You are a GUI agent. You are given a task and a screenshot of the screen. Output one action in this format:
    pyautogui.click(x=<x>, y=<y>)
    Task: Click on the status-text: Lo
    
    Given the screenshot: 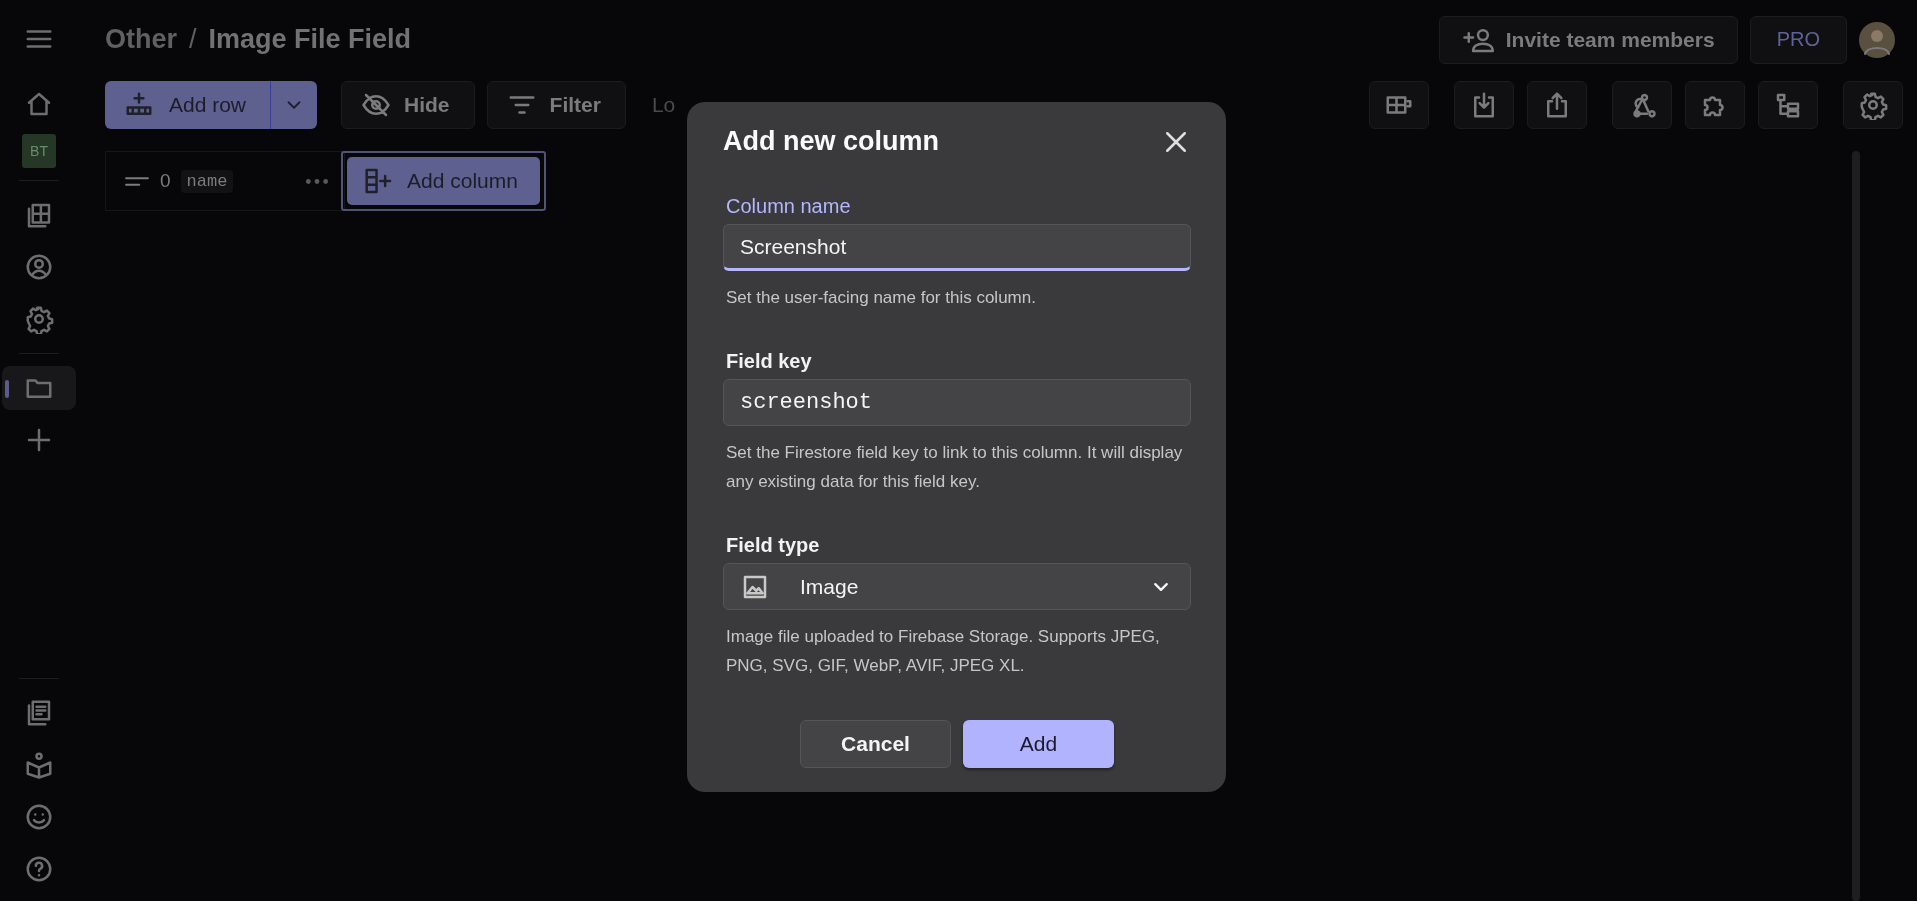 What is the action you would take?
    pyautogui.click(x=663, y=105)
    